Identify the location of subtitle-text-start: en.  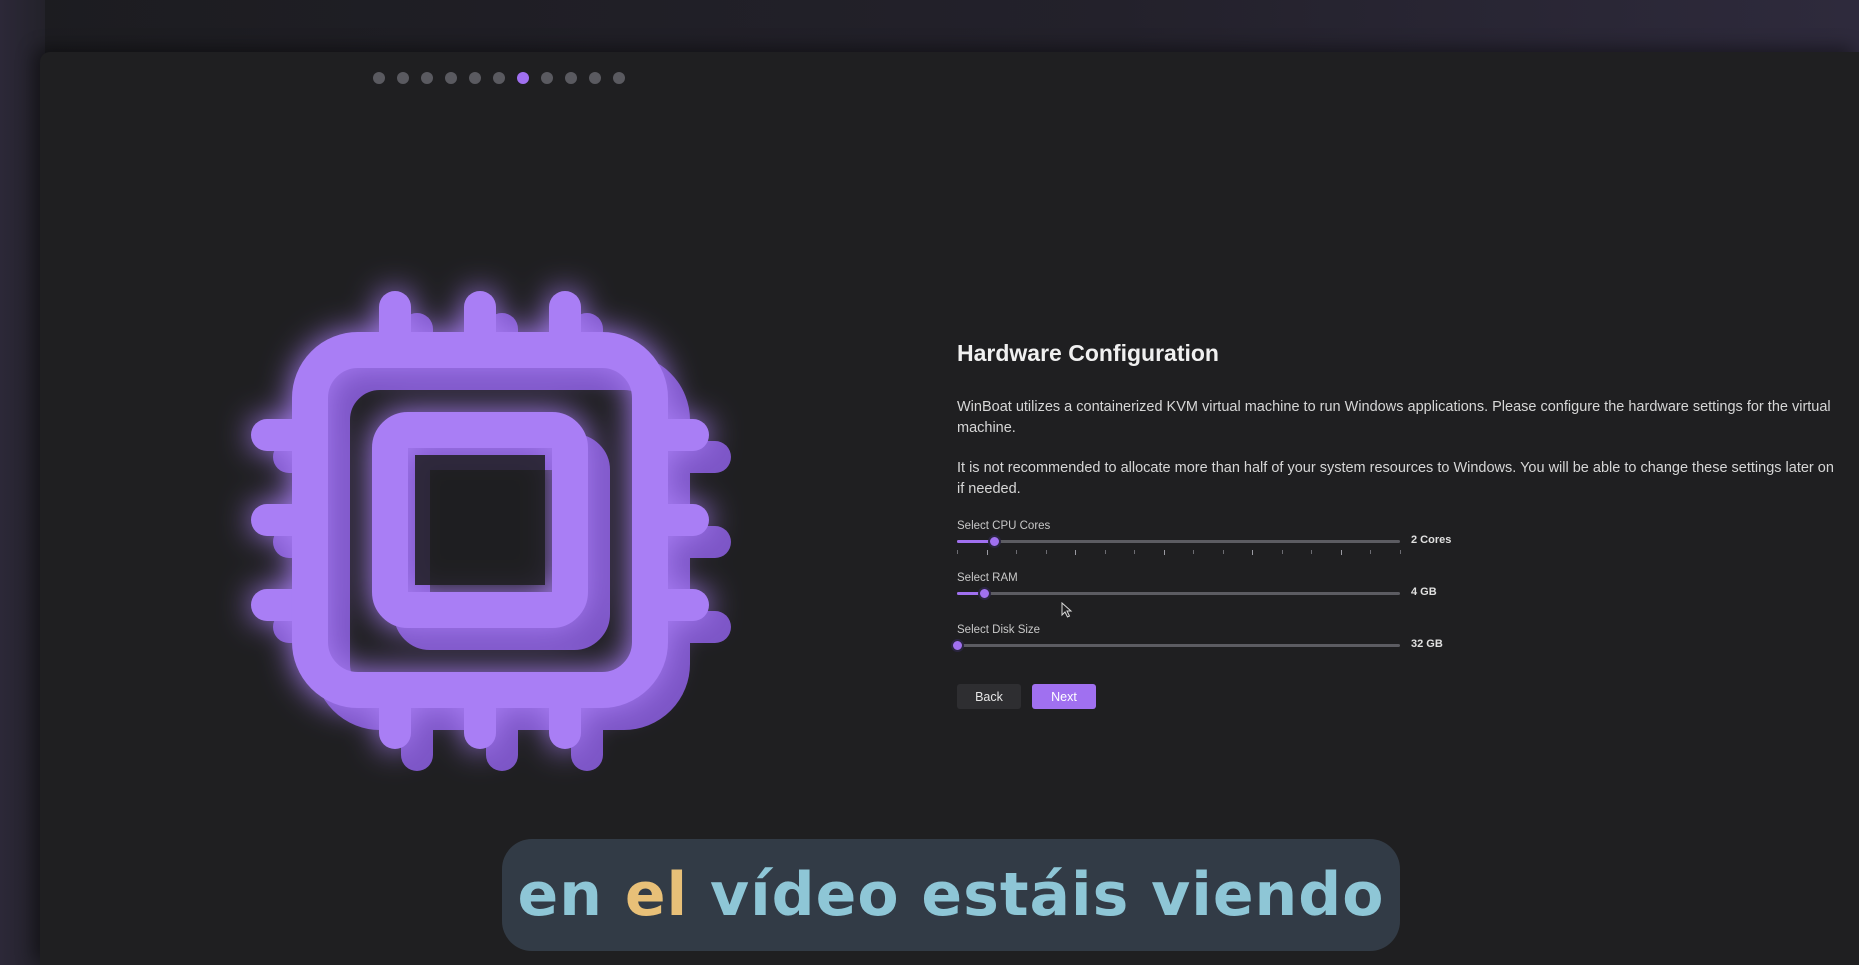
(571, 895).